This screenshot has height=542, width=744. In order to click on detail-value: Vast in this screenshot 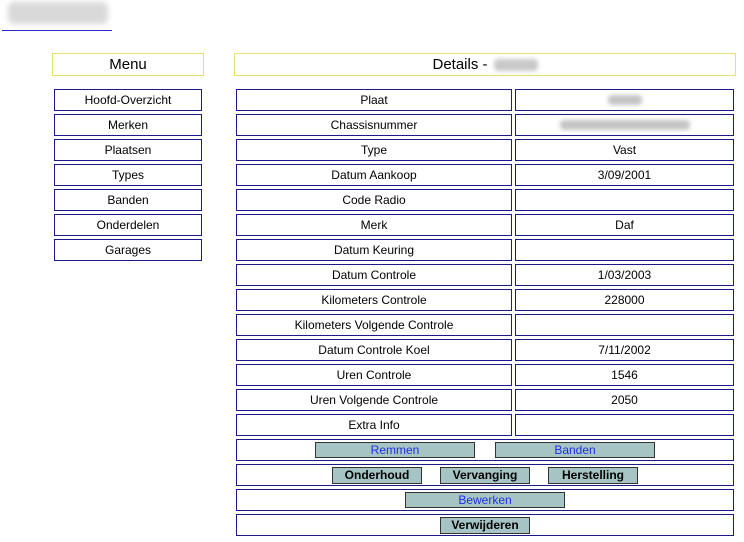, I will do `click(624, 150)`.